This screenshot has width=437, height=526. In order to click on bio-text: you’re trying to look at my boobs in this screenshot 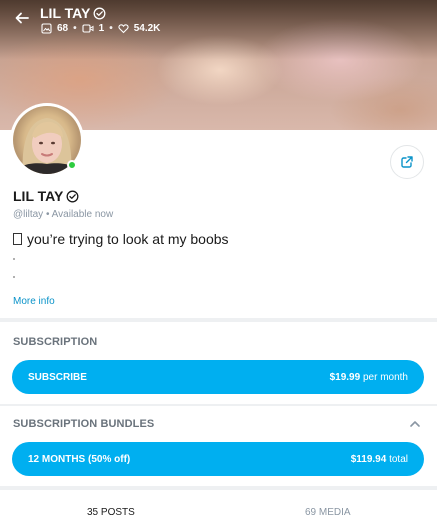, I will do `click(128, 239)`.